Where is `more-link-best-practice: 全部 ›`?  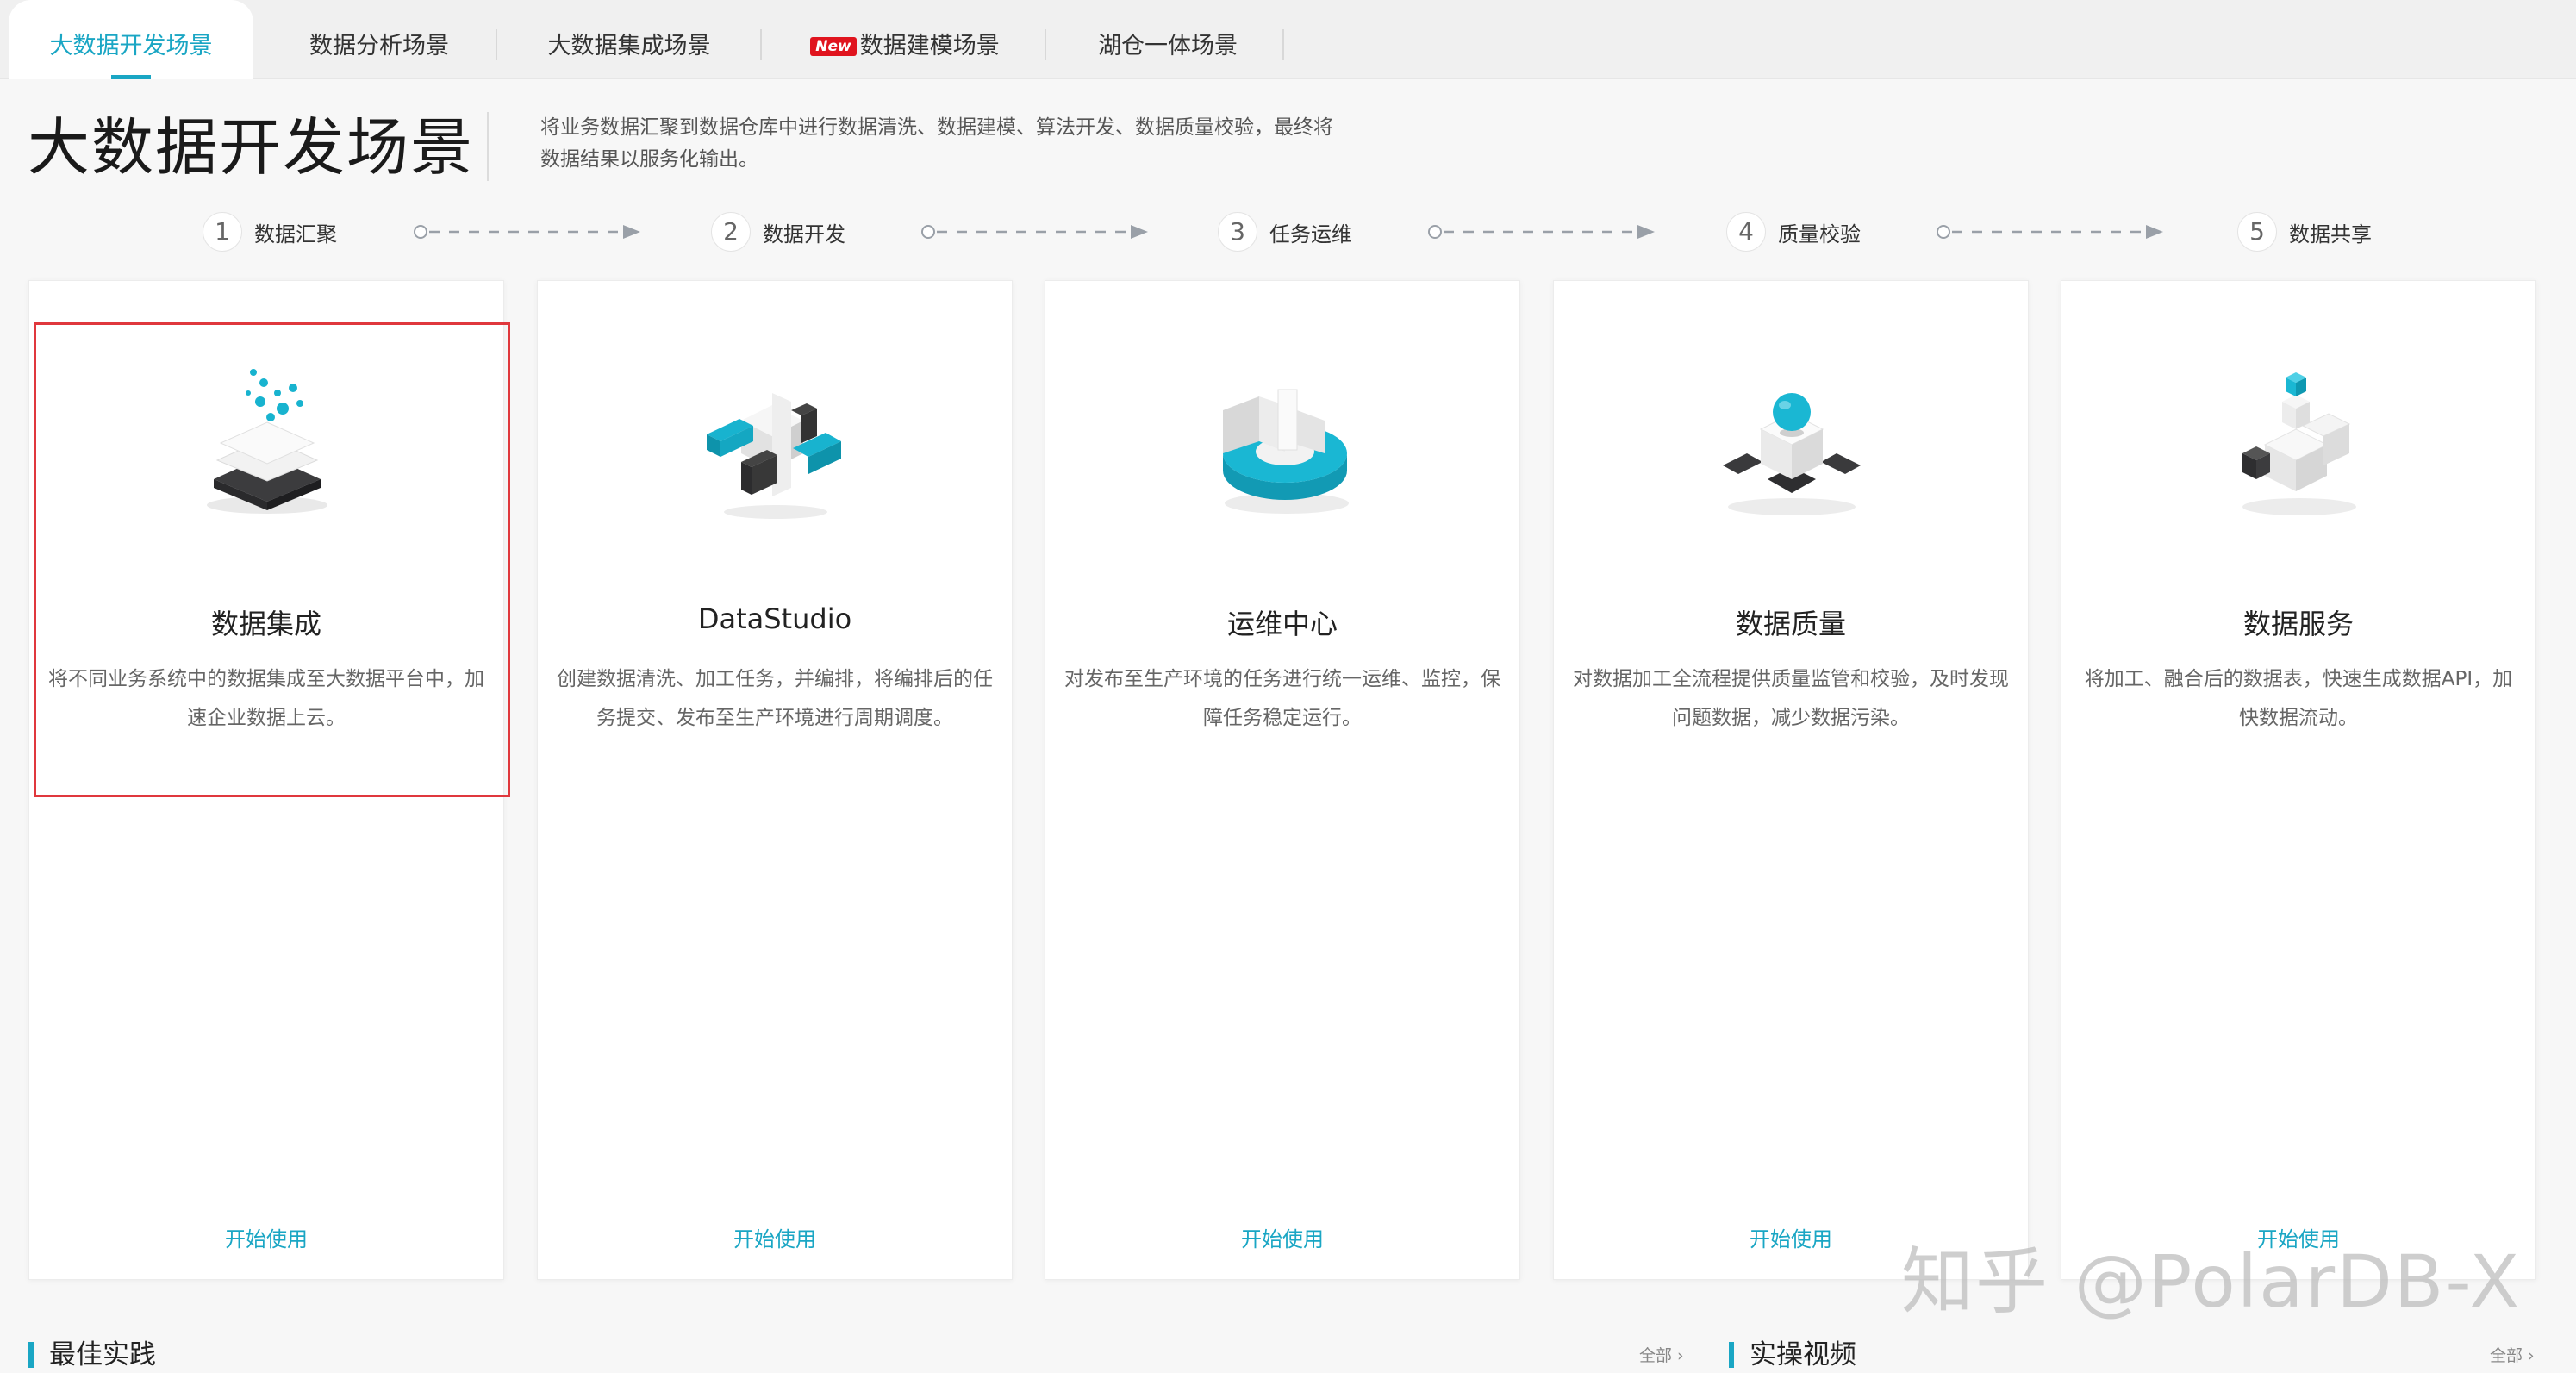 more-link-best-practice: 全部 › is located at coordinates (1661, 1355).